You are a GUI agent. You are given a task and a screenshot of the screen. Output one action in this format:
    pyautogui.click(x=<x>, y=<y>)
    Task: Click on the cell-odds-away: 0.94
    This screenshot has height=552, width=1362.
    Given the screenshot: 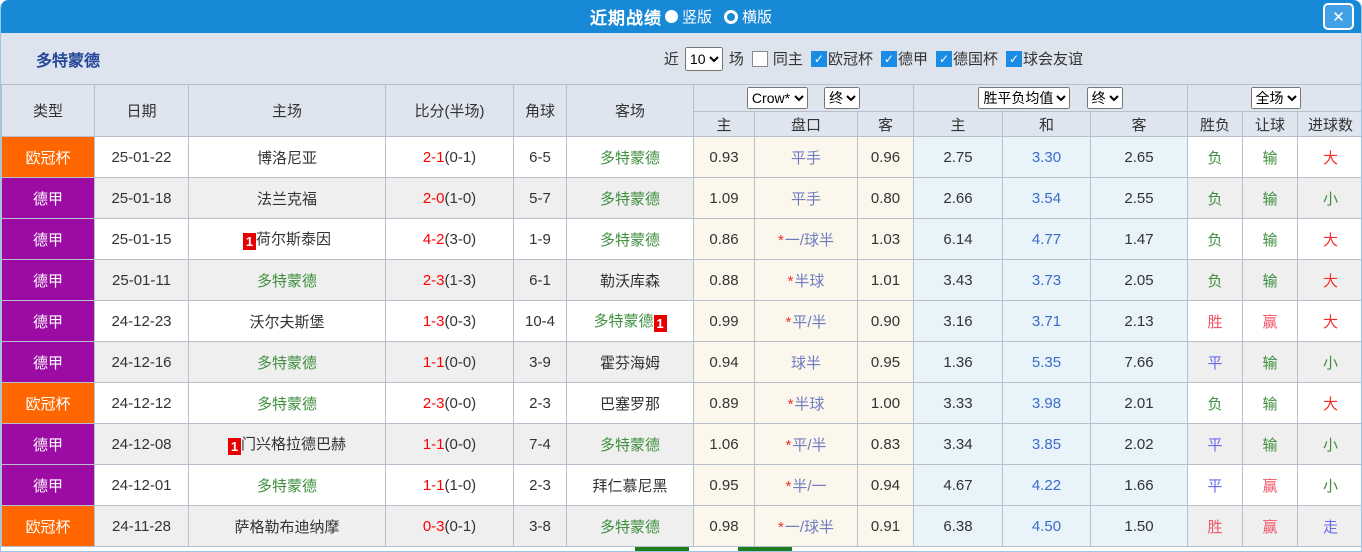 What is the action you would take?
    pyautogui.click(x=885, y=485)
    